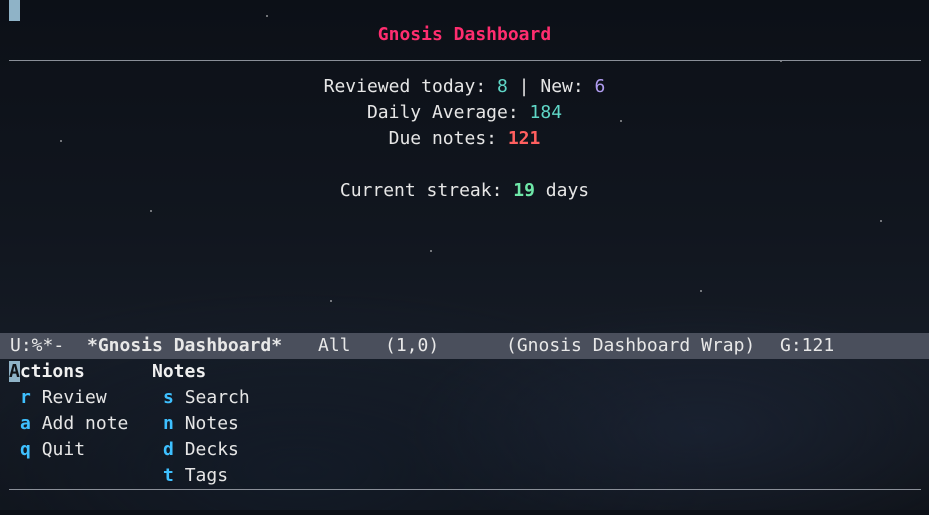 Image resolution: width=929 pixels, height=515 pixels. I want to click on daily-average-line: Daily Average: 184, so click(464, 112).